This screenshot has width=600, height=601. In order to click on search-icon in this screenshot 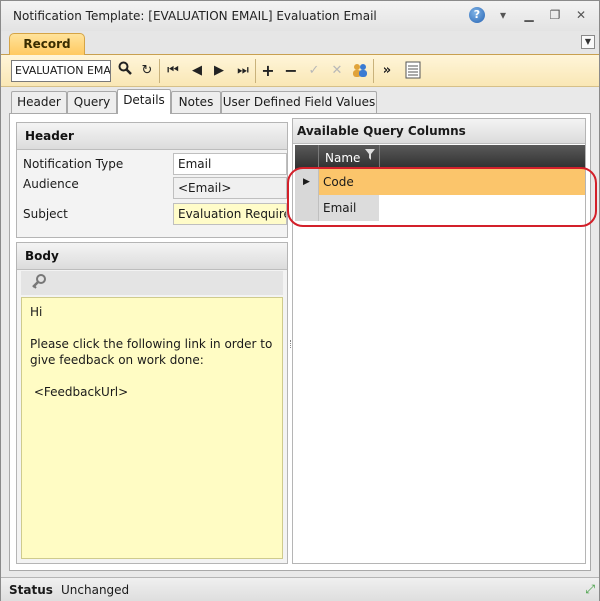, I will do `click(125, 71)`.